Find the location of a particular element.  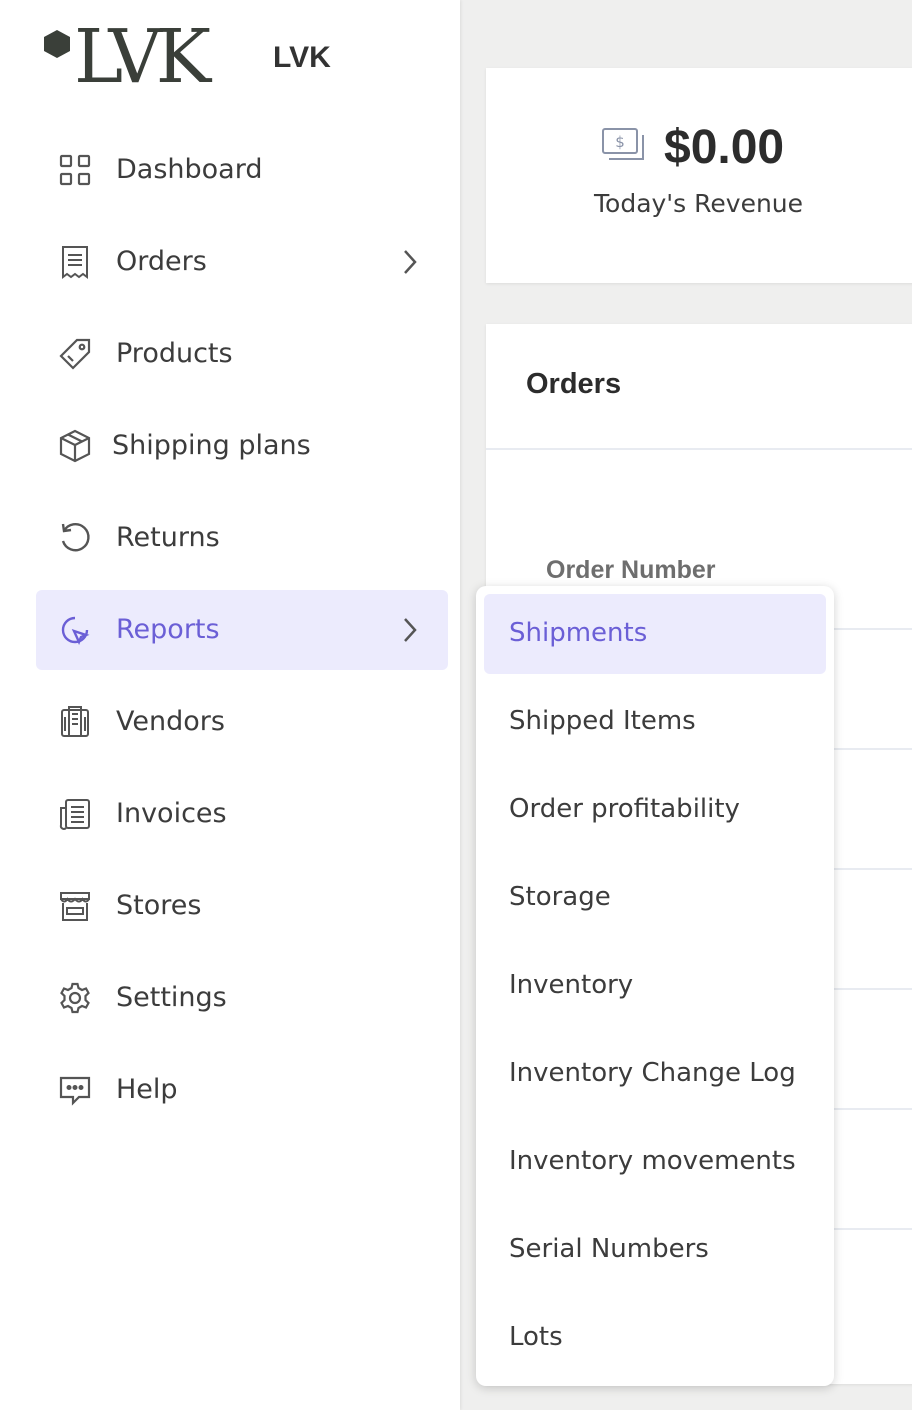

chat-icon is located at coordinates (75, 1091).